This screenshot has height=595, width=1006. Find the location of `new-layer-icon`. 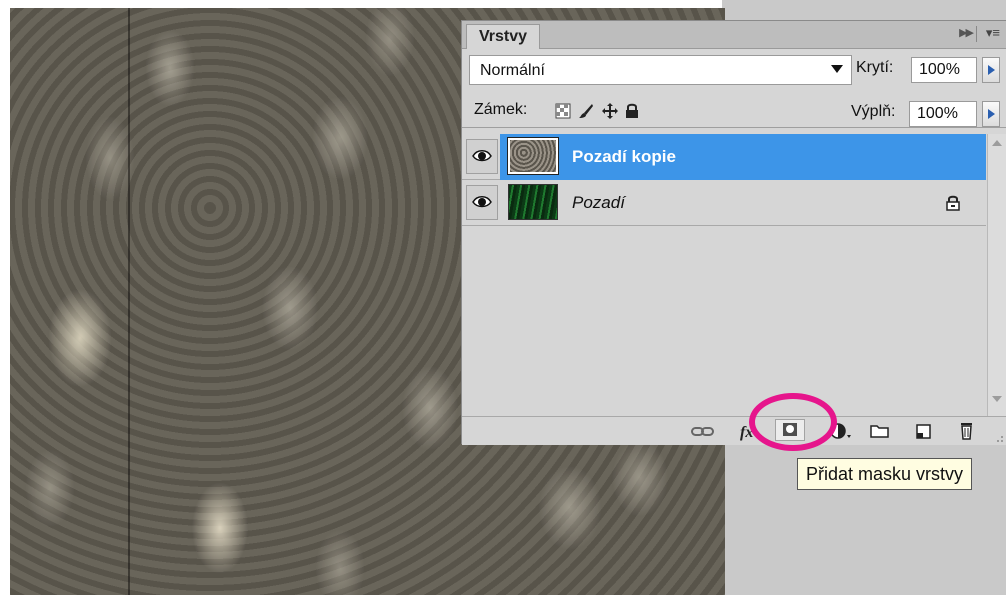

new-layer-icon is located at coordinates (924, 431).